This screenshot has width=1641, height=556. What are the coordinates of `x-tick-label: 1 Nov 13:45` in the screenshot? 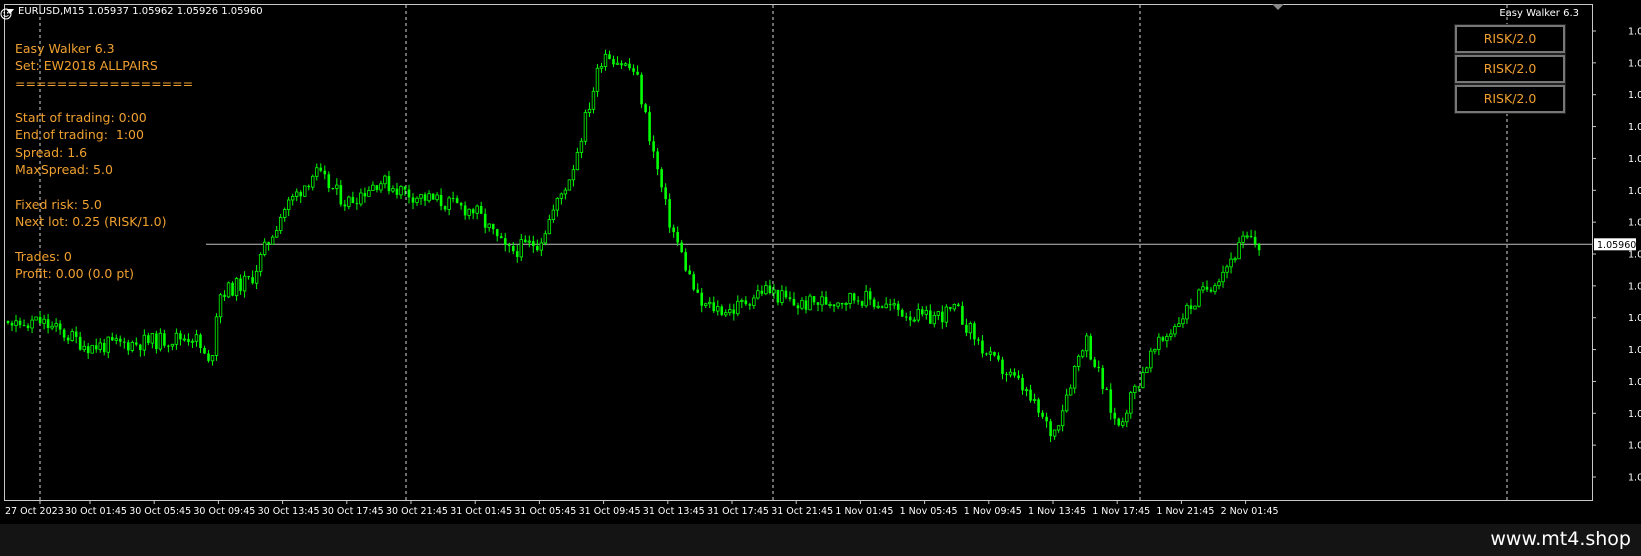 It's located at (1057, 511).